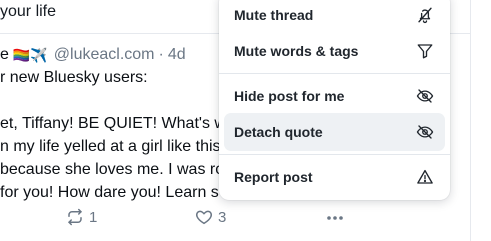 The height and width of the screenshot is (241, 491). What do you see at coordinates (470, 120) in the screenshot?
I see `feed-column-border` at bounding box center [470, 120].